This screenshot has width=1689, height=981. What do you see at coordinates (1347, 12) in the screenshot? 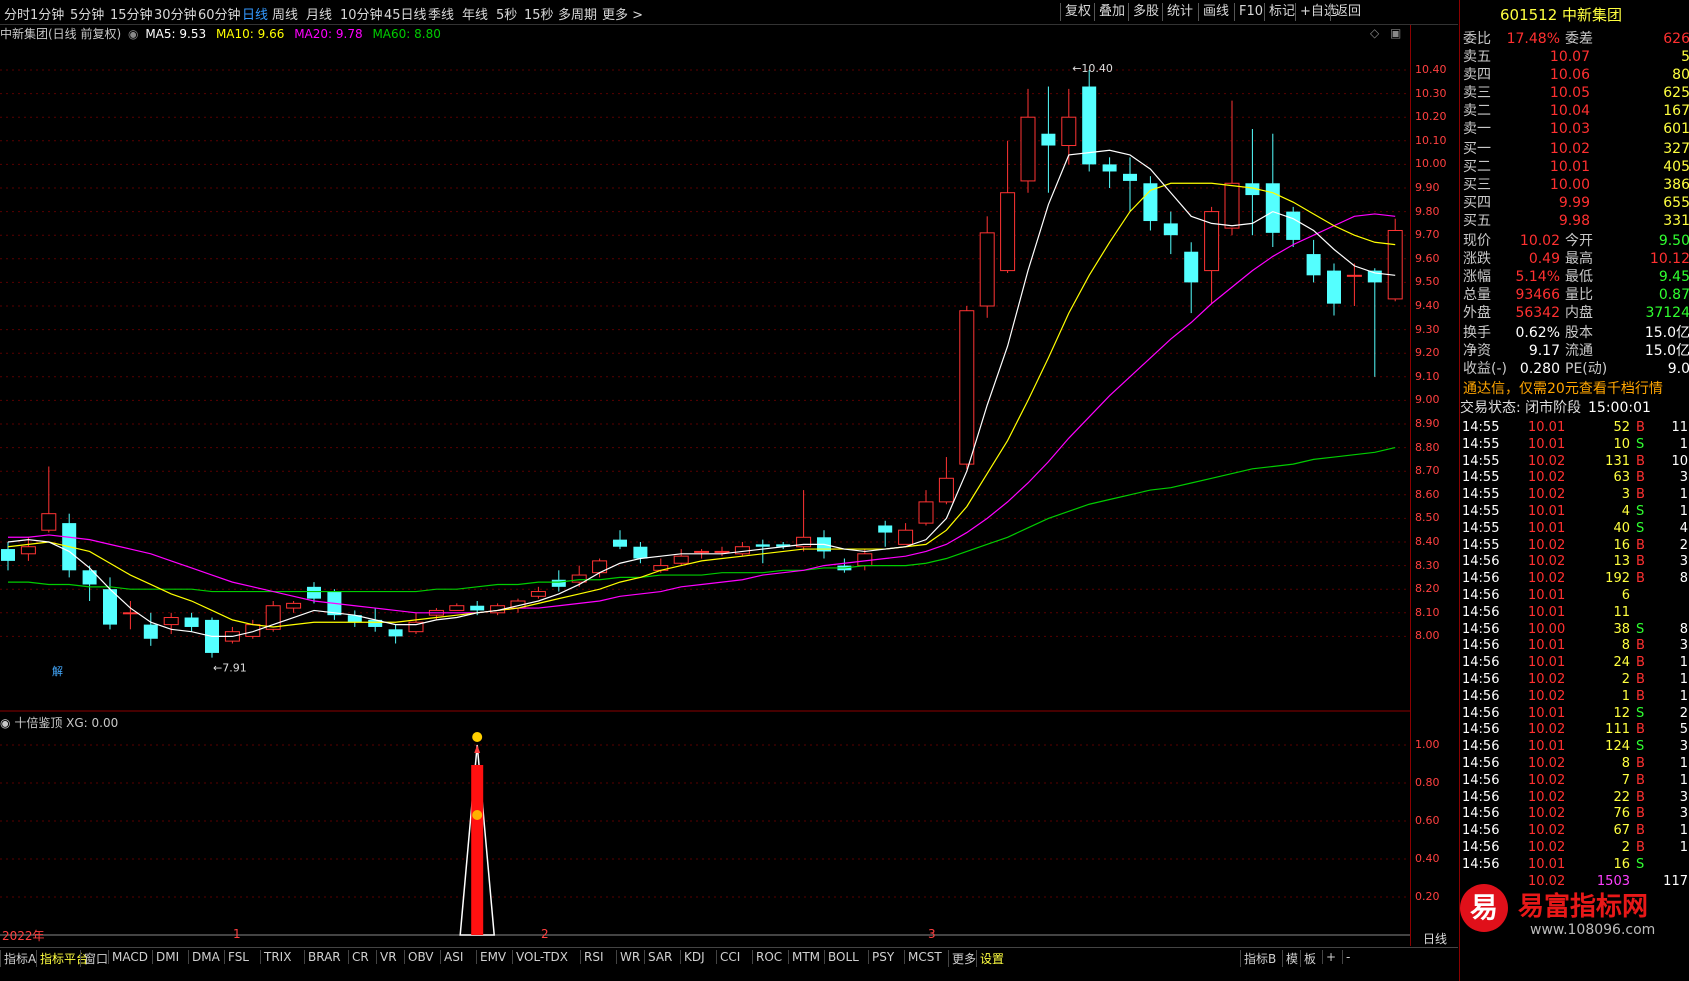
I see `toolbar-button-8: 返回` at bounding box center [1347, 12].